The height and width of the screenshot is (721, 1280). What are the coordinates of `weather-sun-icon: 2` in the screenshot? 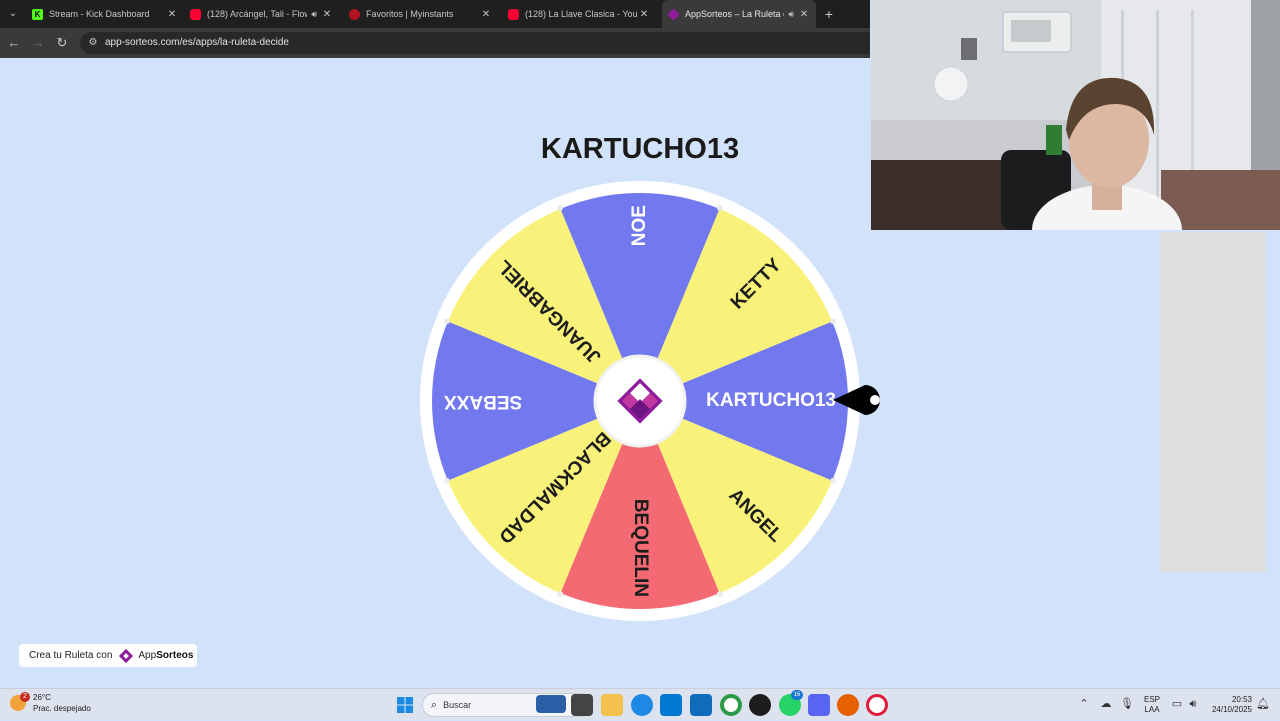 It's located at (20, 701).